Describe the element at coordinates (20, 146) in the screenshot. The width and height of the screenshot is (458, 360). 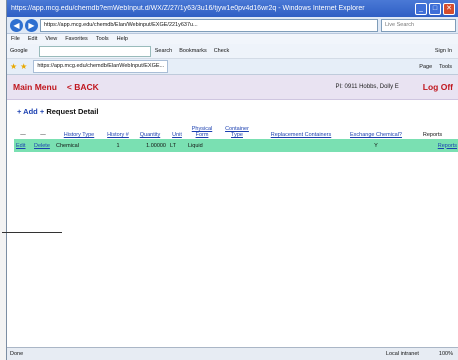
I see `edit-link: Edit` at that location.